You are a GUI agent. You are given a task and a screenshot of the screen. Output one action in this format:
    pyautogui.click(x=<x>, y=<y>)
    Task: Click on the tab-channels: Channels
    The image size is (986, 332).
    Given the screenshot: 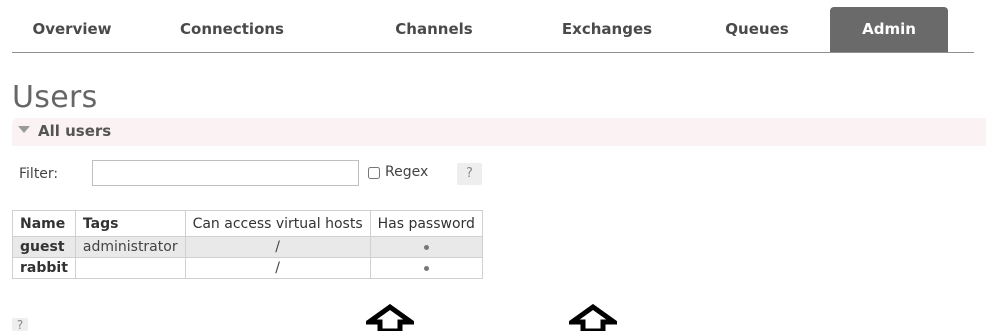 What is the action you would take?
    pyautogui.click(x=434, y=29)
    